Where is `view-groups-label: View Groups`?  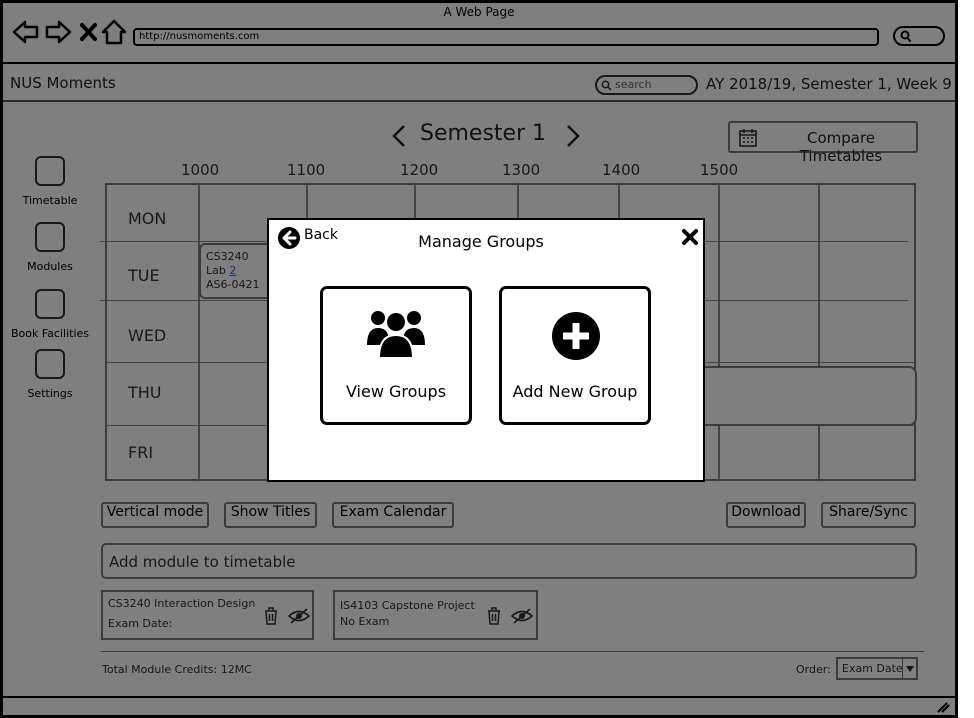 view-groups-label: View Groups is located at coordinates (396, 391).